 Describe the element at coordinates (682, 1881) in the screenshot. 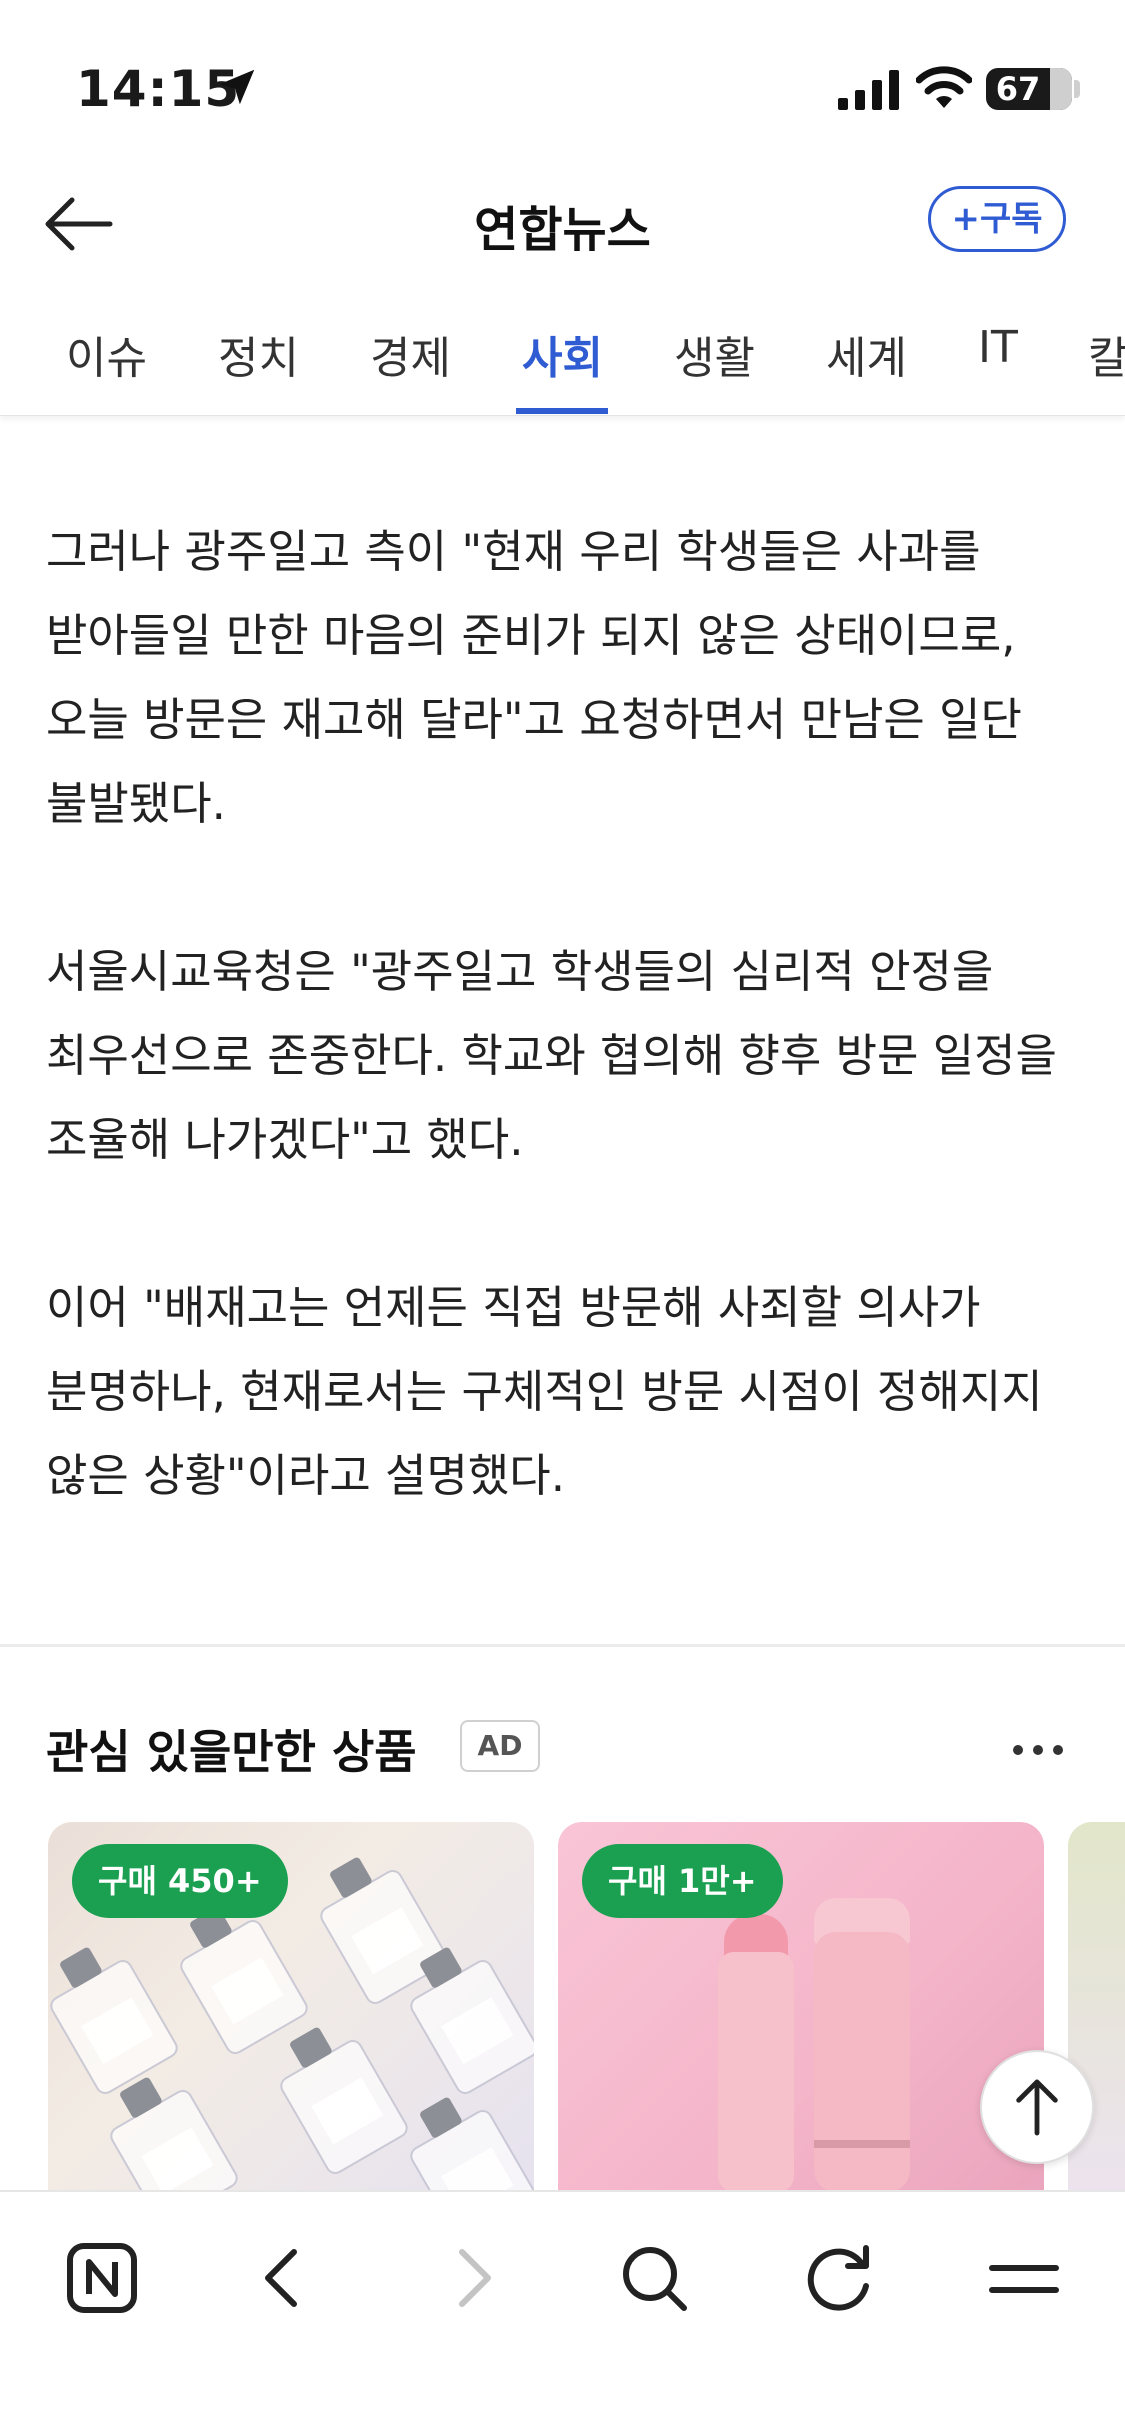

I see `purchase-count-badge: 구매 1만+` at that location.